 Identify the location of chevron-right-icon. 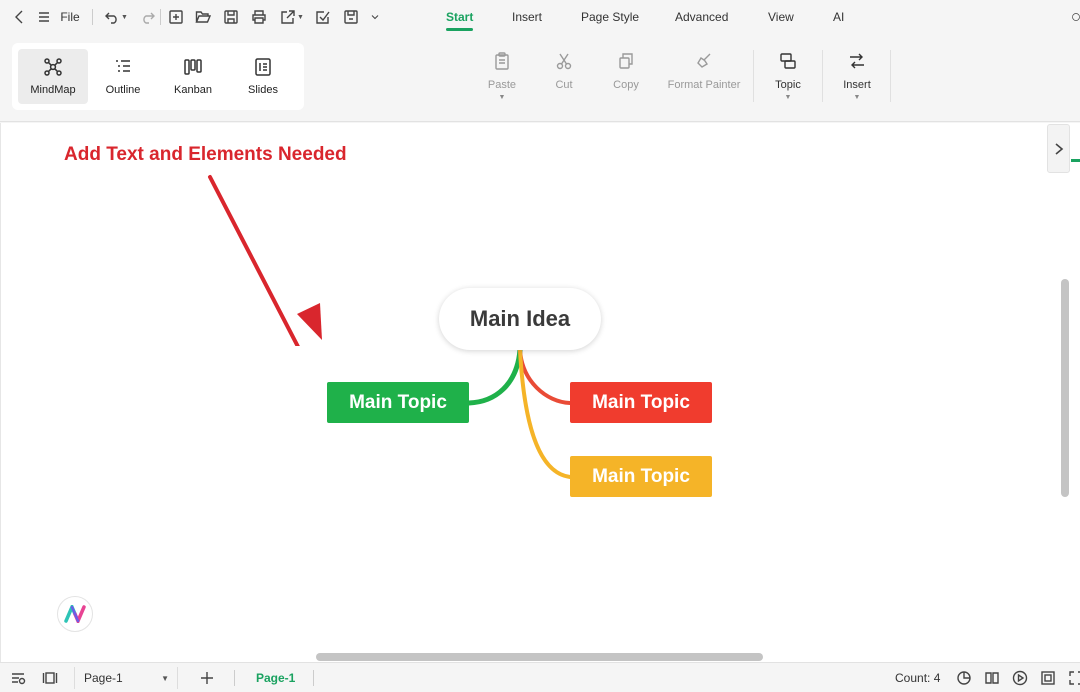
(1058, 148).